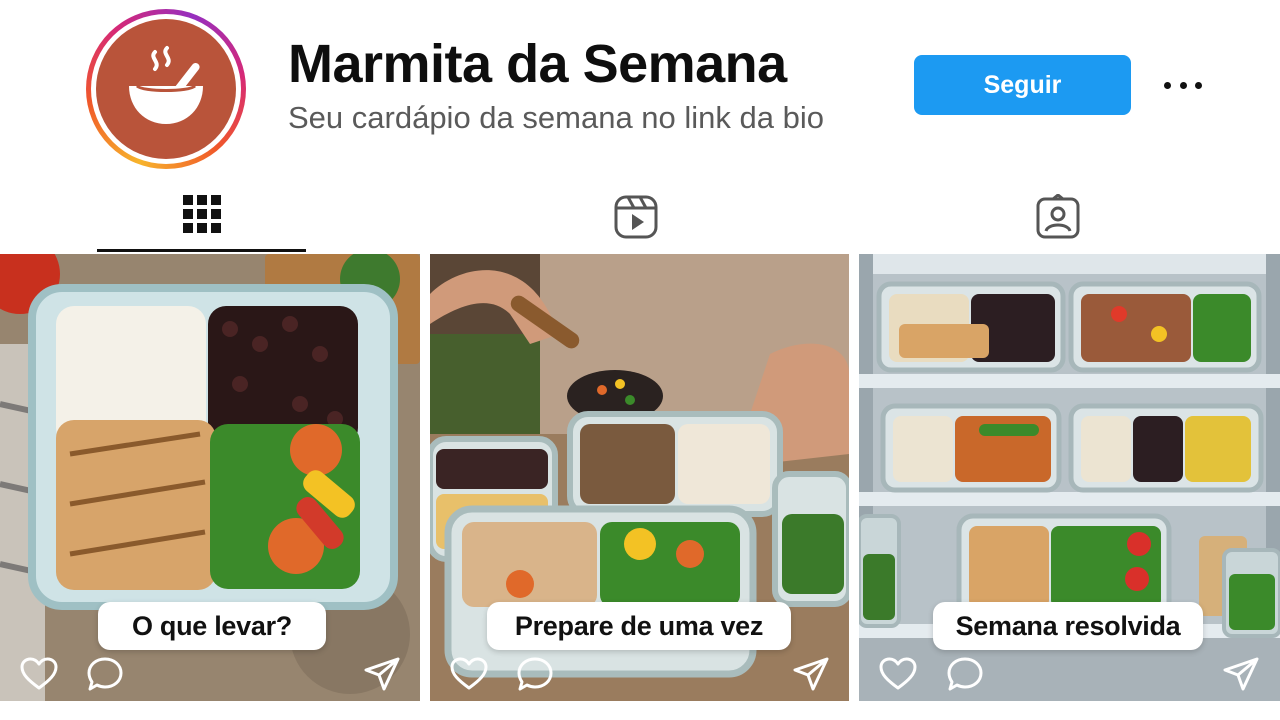  Describe the element at coordinates (635, 217) in the screenshot. I see `reels-icon` at that location.